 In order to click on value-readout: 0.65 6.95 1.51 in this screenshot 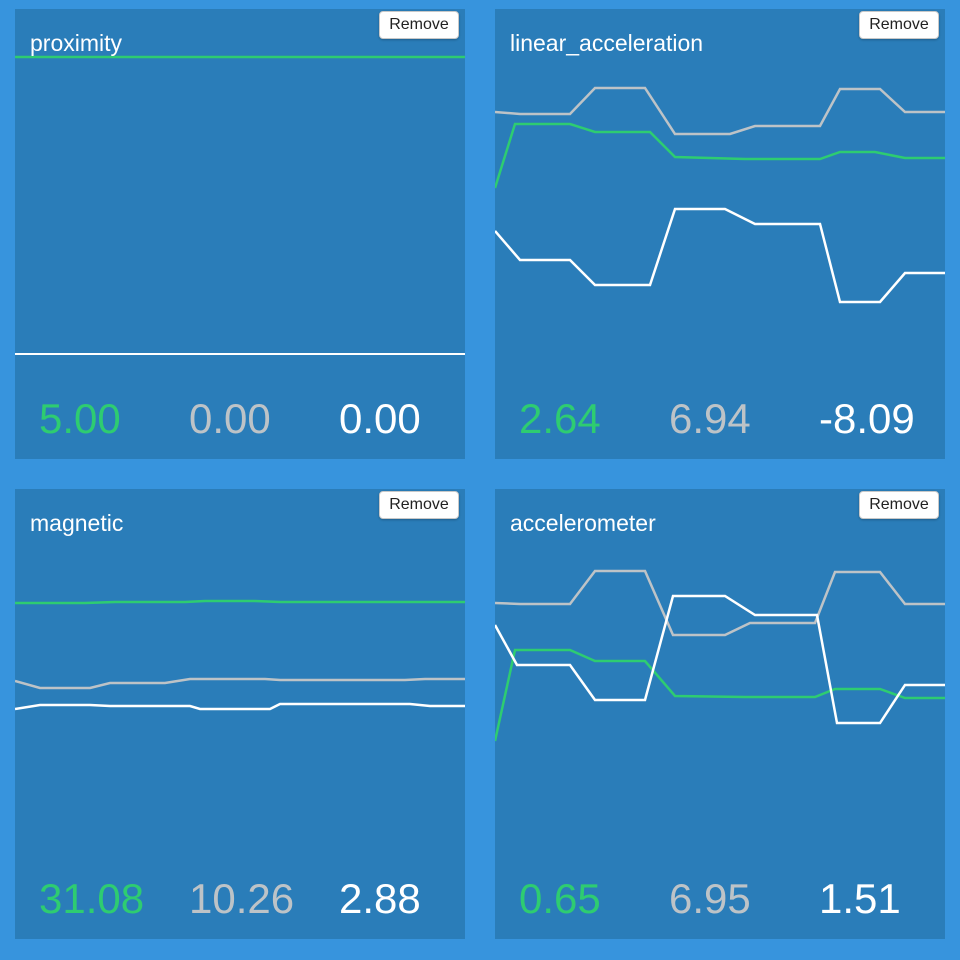, I will do `click(720, 901)`.